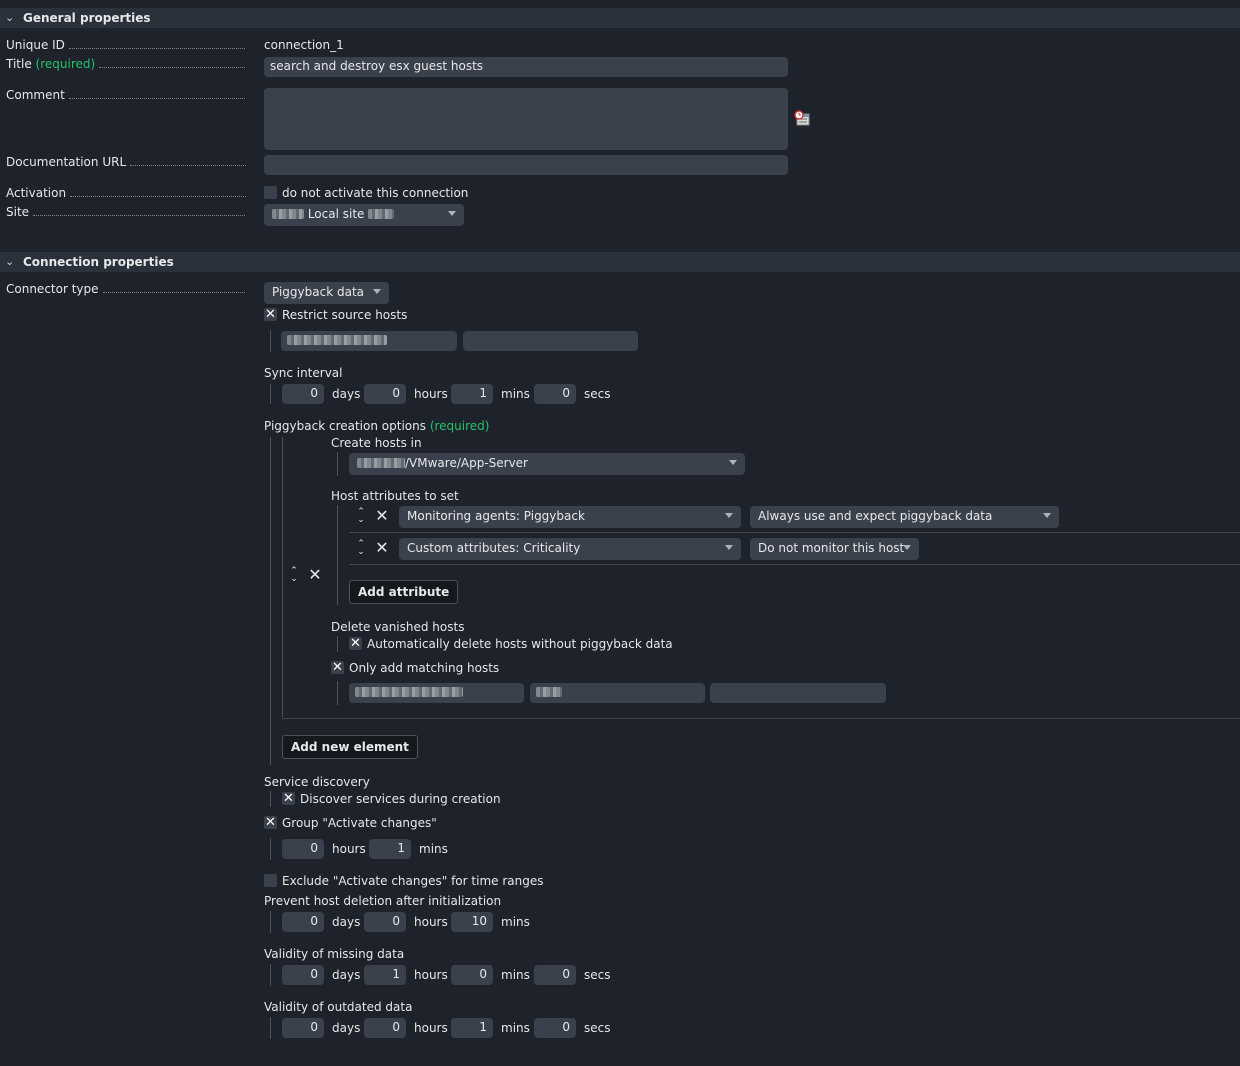  What do you see at coordinates (376, 443) in the screenshot?
I see `create-hosts-in-label: Create hosts in` at bounding box center [376, 443].